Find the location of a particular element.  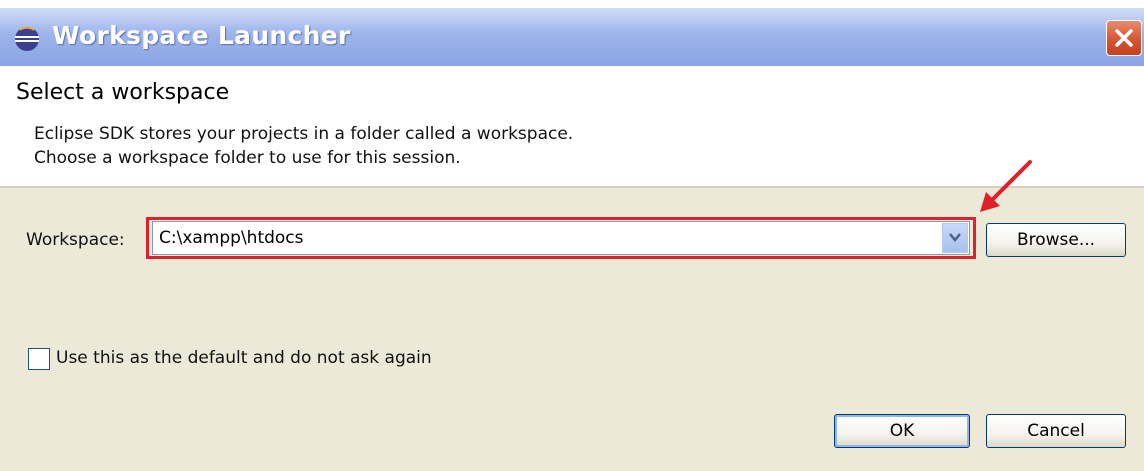

ok-button: OK is located at coordinates (902, 431).